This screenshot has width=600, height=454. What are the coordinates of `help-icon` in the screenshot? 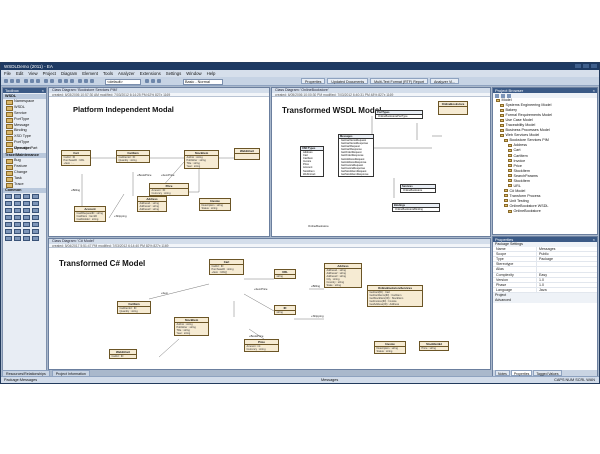 It's located at (92, 81).